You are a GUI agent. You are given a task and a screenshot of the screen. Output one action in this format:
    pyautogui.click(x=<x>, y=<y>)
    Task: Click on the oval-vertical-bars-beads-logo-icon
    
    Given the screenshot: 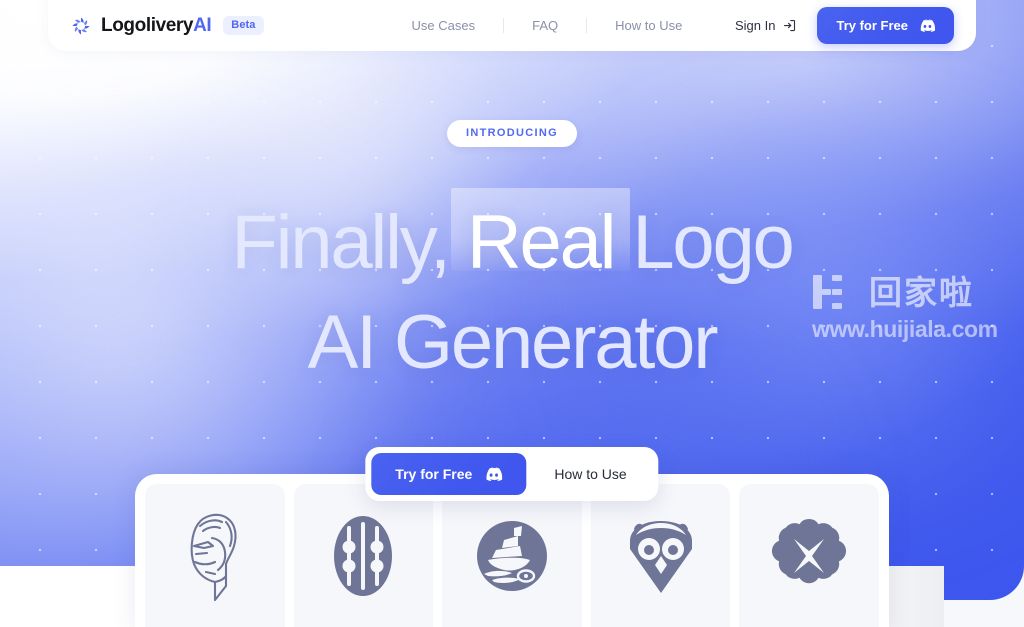 What is the action you would take?
    pyautogui.click(x=363, y=556)
    